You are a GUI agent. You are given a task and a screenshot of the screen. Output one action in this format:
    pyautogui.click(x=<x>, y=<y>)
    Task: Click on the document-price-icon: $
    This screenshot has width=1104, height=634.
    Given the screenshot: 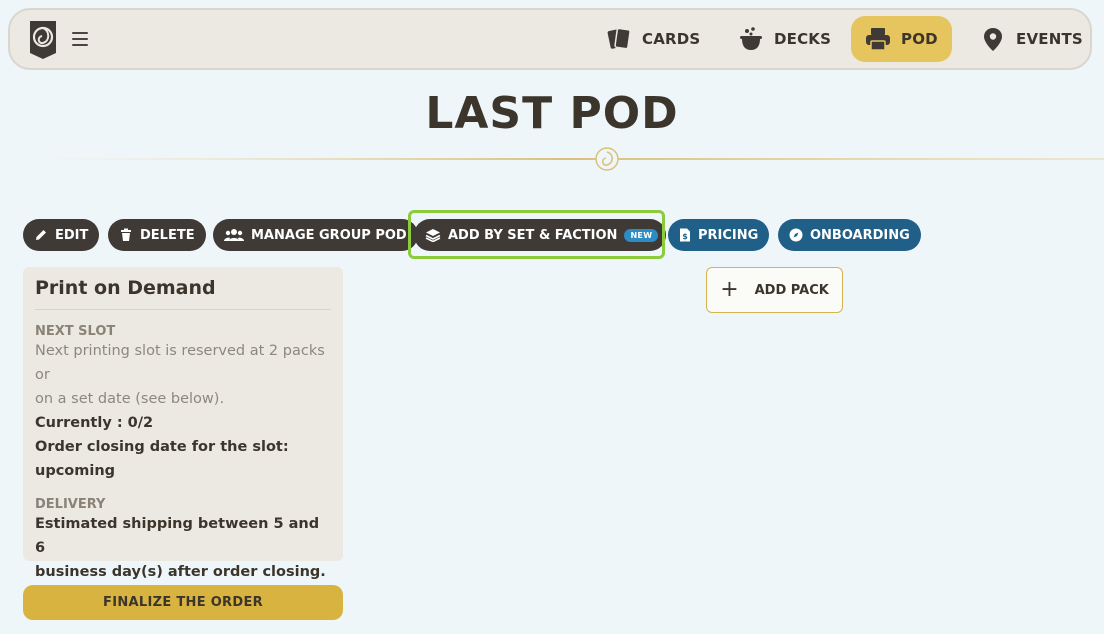 What is the action you would take?
    pyautogui.click(x=685, y=235)
    